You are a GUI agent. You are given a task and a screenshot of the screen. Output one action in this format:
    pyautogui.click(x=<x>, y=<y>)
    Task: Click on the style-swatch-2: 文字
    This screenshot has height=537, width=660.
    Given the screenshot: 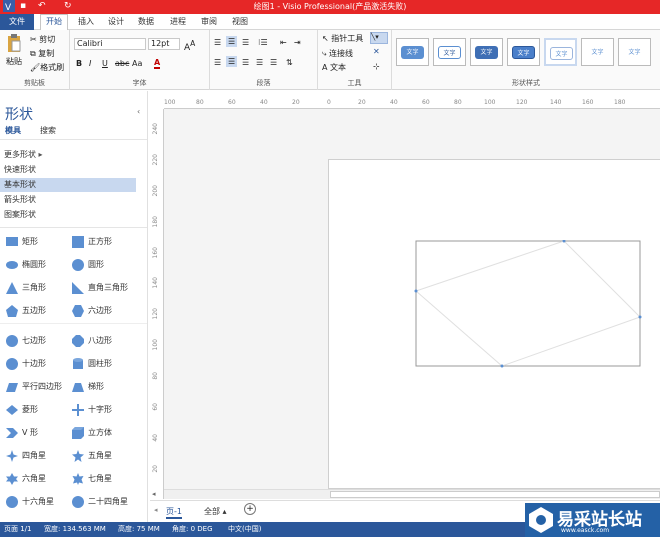 What is the action you would take?
    pyautogui.click(x=449, y=52)
    